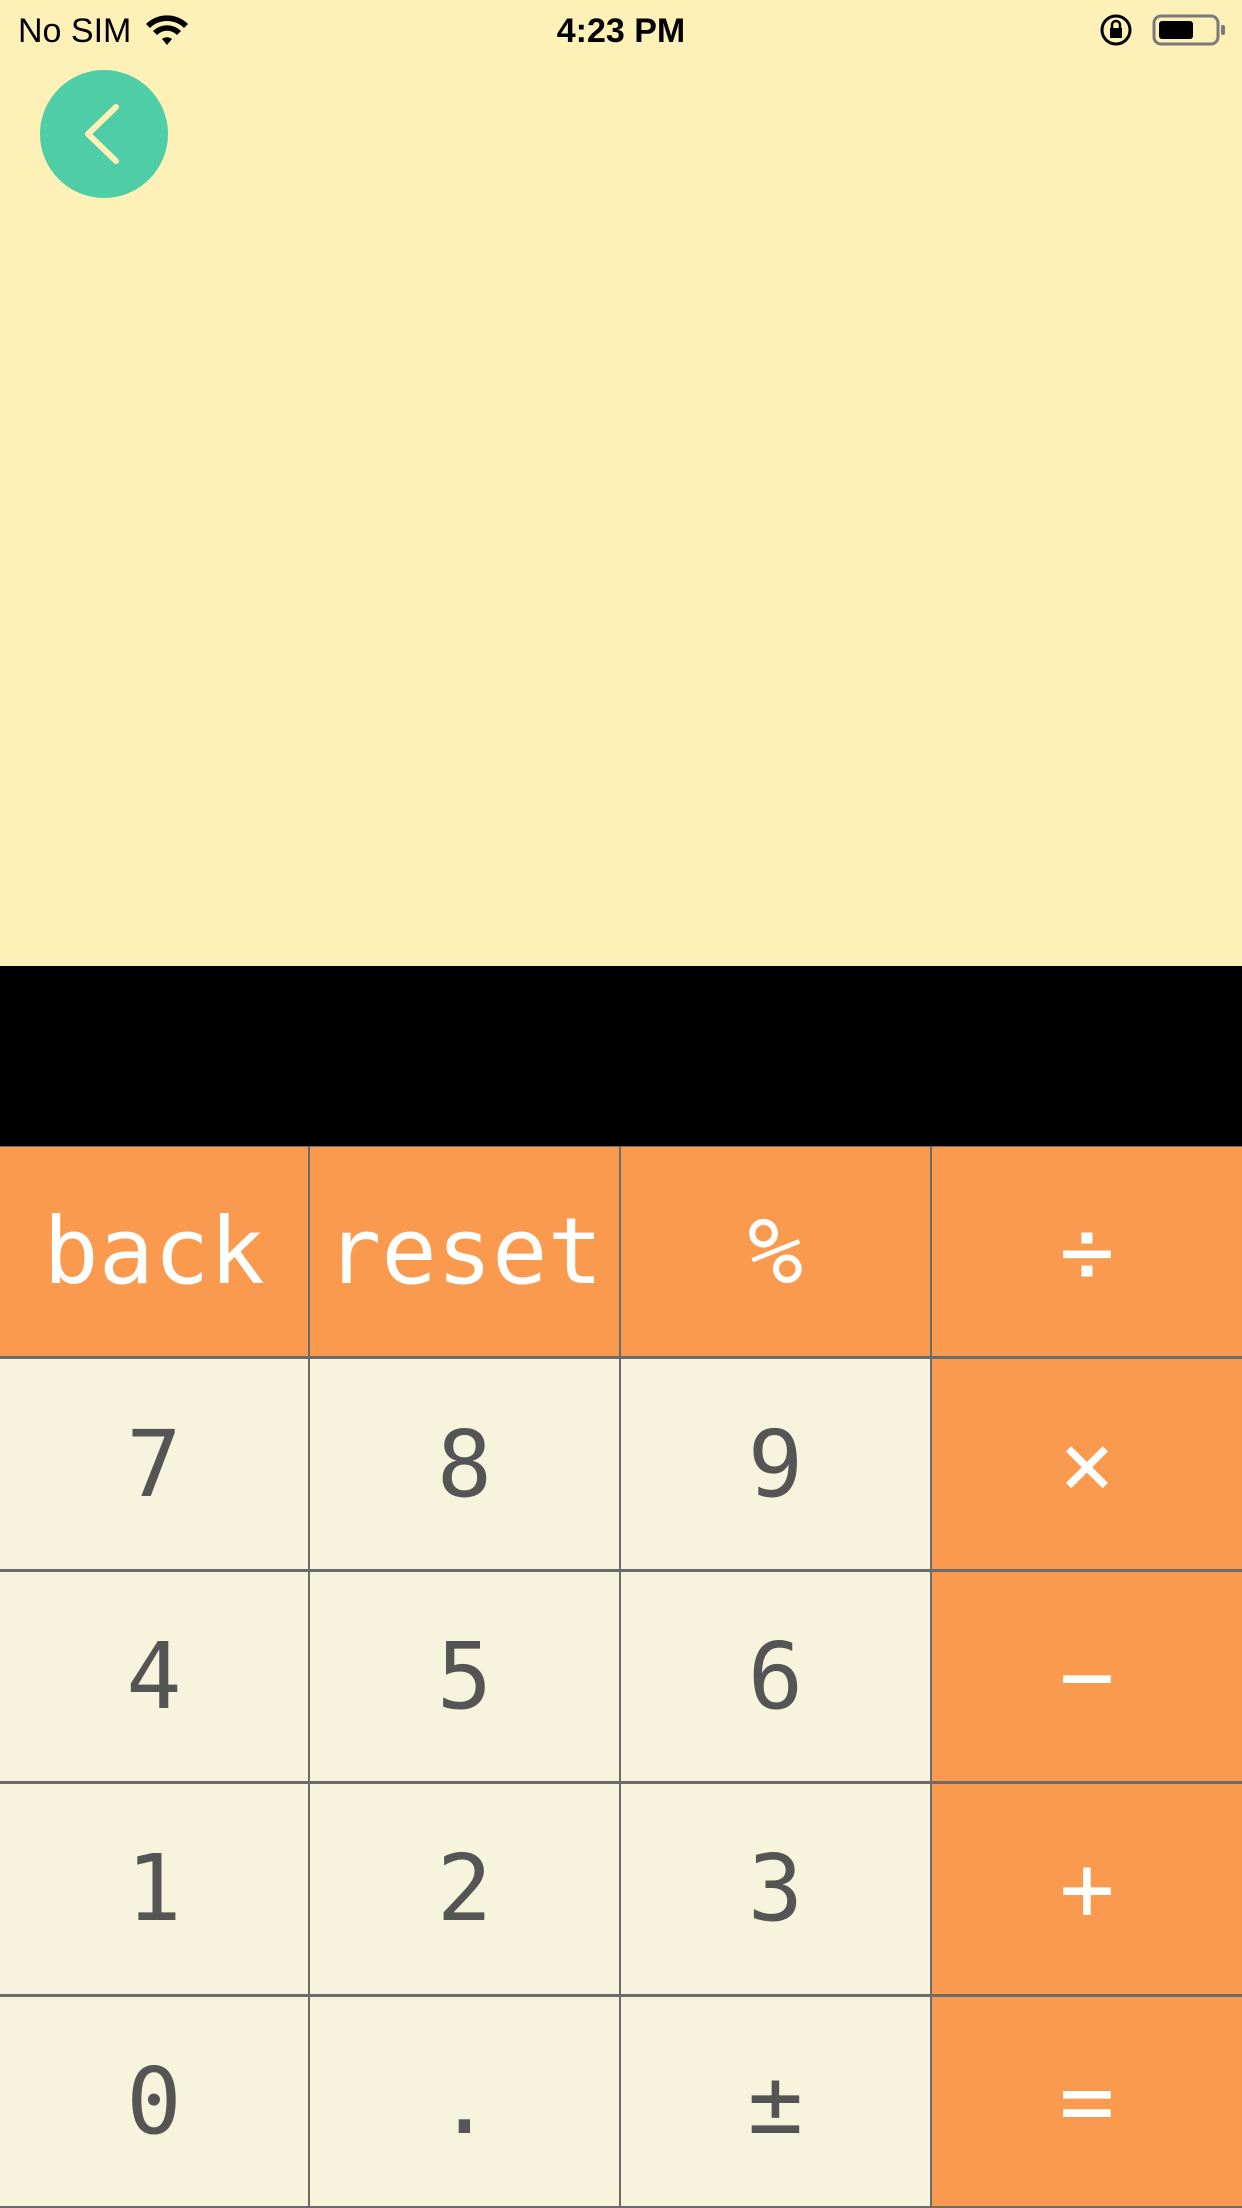 The height and width of the screenshot is (2208, 1242). What do you see at coordinates (1087, 1252) in the screenshot?
I see `divide-key: ÷` at bounding box center [1087, 1252].